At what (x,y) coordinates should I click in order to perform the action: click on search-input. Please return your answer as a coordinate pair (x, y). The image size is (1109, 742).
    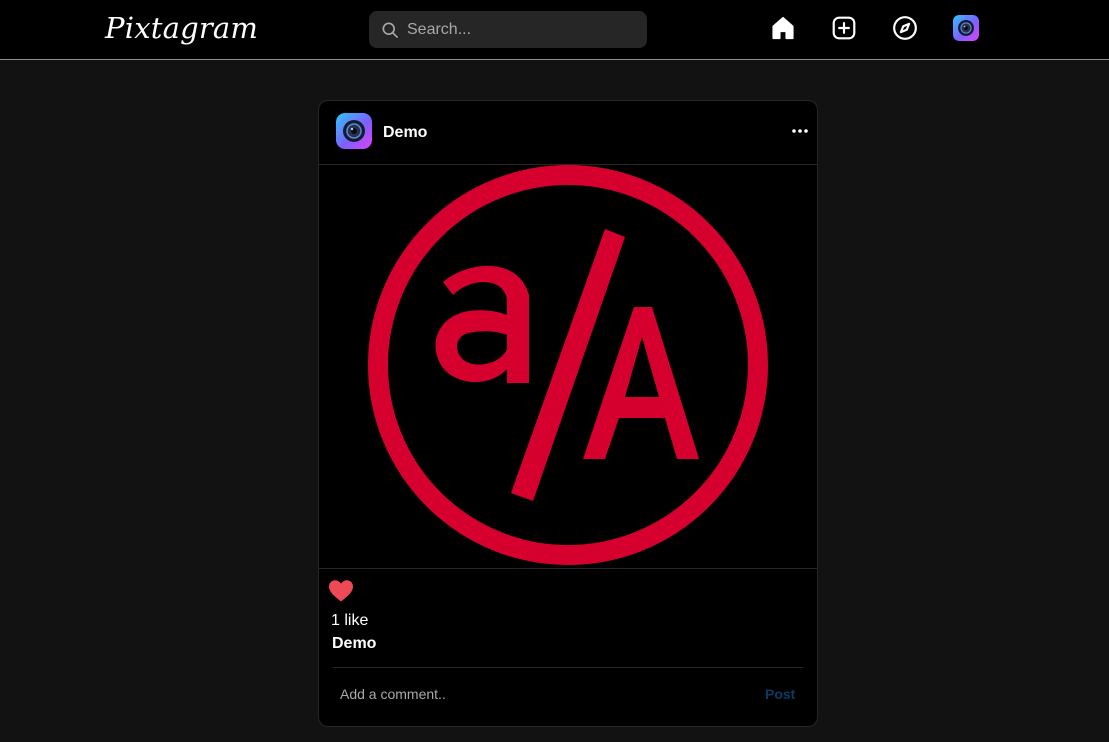
    Looking at the image, I should click on (517, 29).